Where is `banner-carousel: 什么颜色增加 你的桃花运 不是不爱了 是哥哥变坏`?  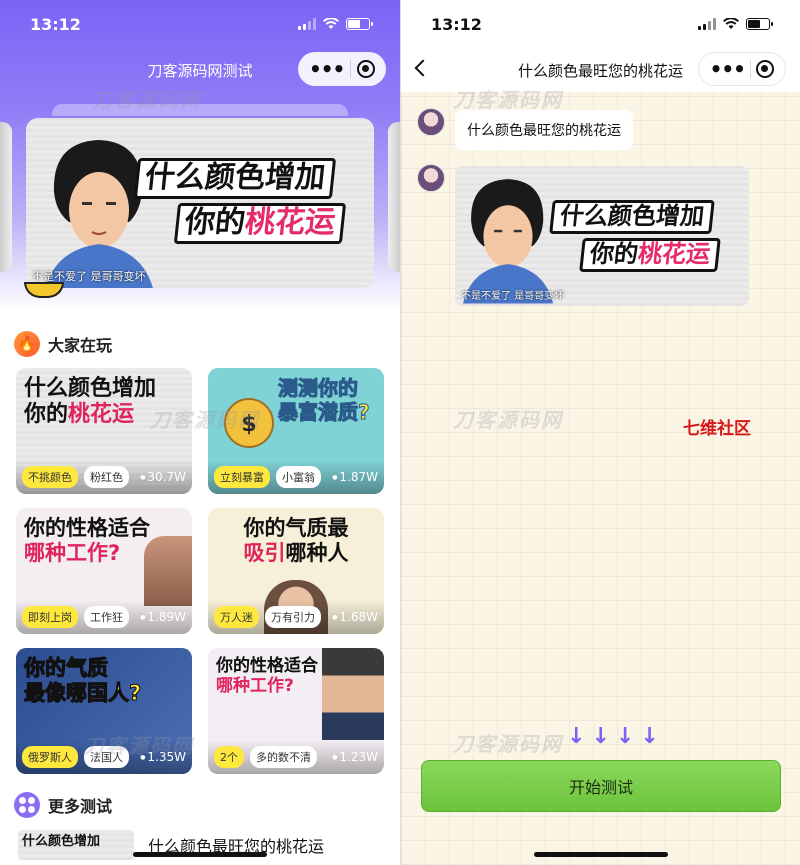
banner-carousel: 什么颜色增加 你的桃花运 不是不爱了 是哥哥变坏 is located at coordinates (200, 199).